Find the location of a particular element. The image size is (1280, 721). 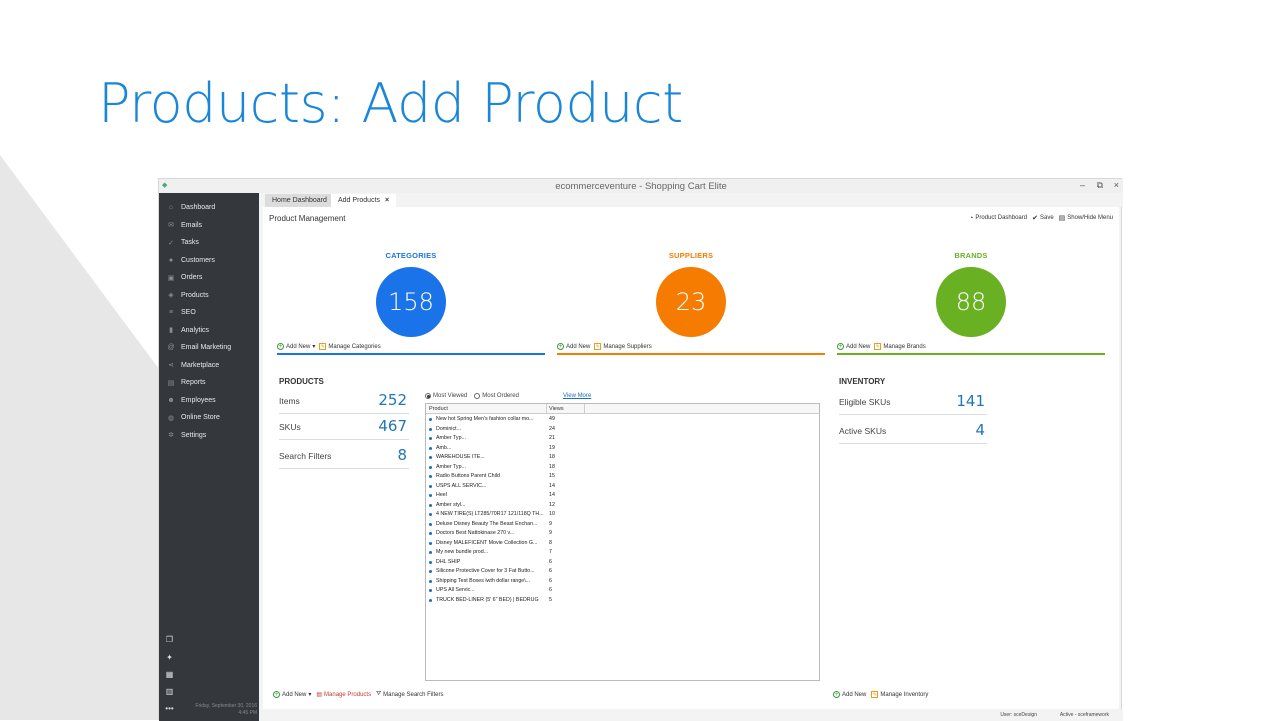

table-row: DHL SHIP 6 is located at coordinates (506, 563).